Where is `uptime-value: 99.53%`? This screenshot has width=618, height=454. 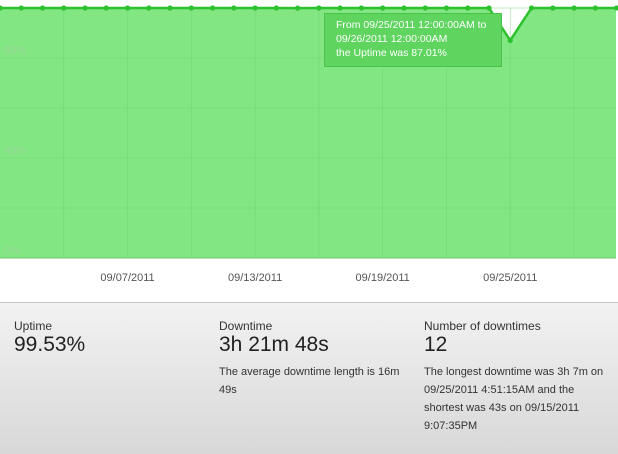 uptime-value: 99.53% is located at coordinates (50, 344).